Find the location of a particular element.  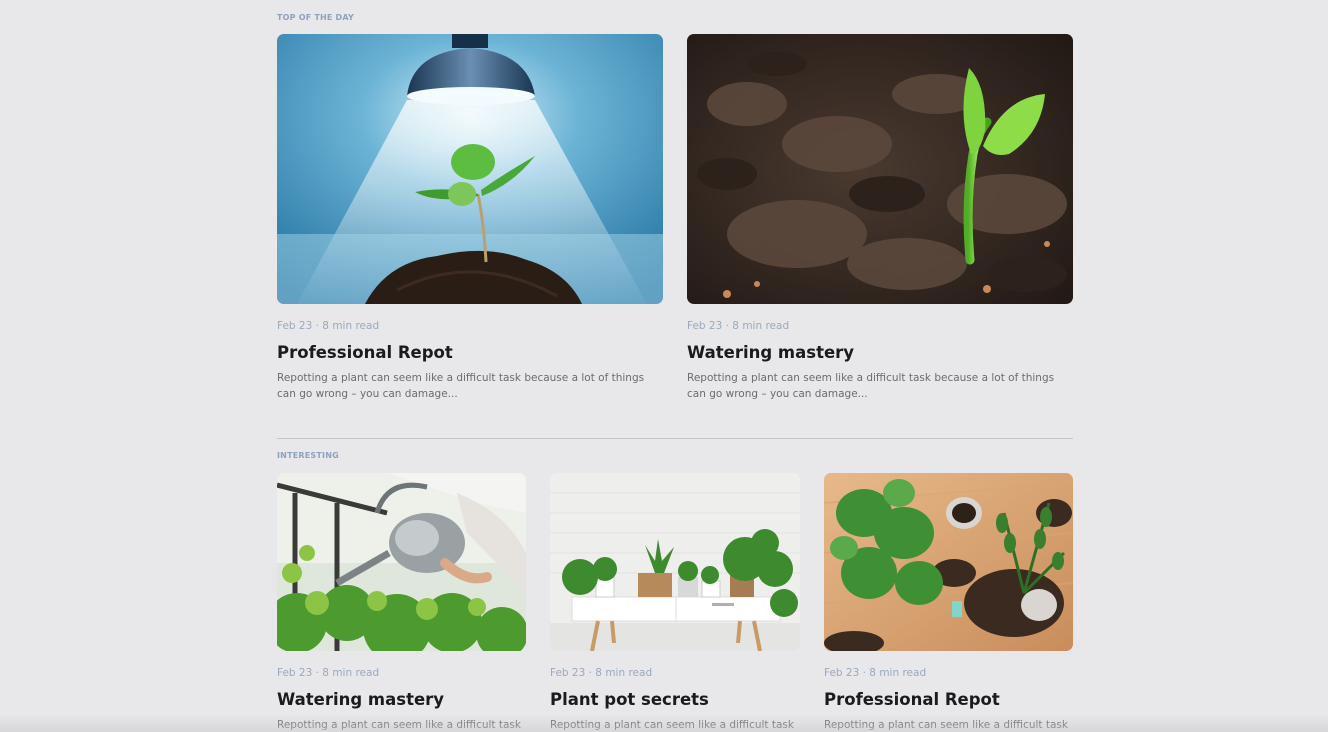

article-image-potted-plants-shelf is located at coordinates (675, 562).